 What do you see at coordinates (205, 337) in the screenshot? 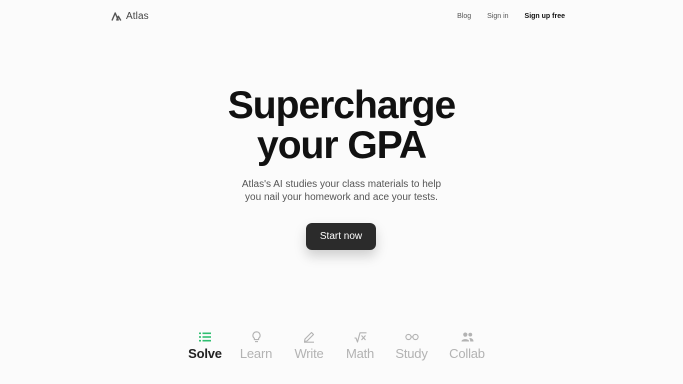
I see `list-icon` at bounding box center [205, 337].